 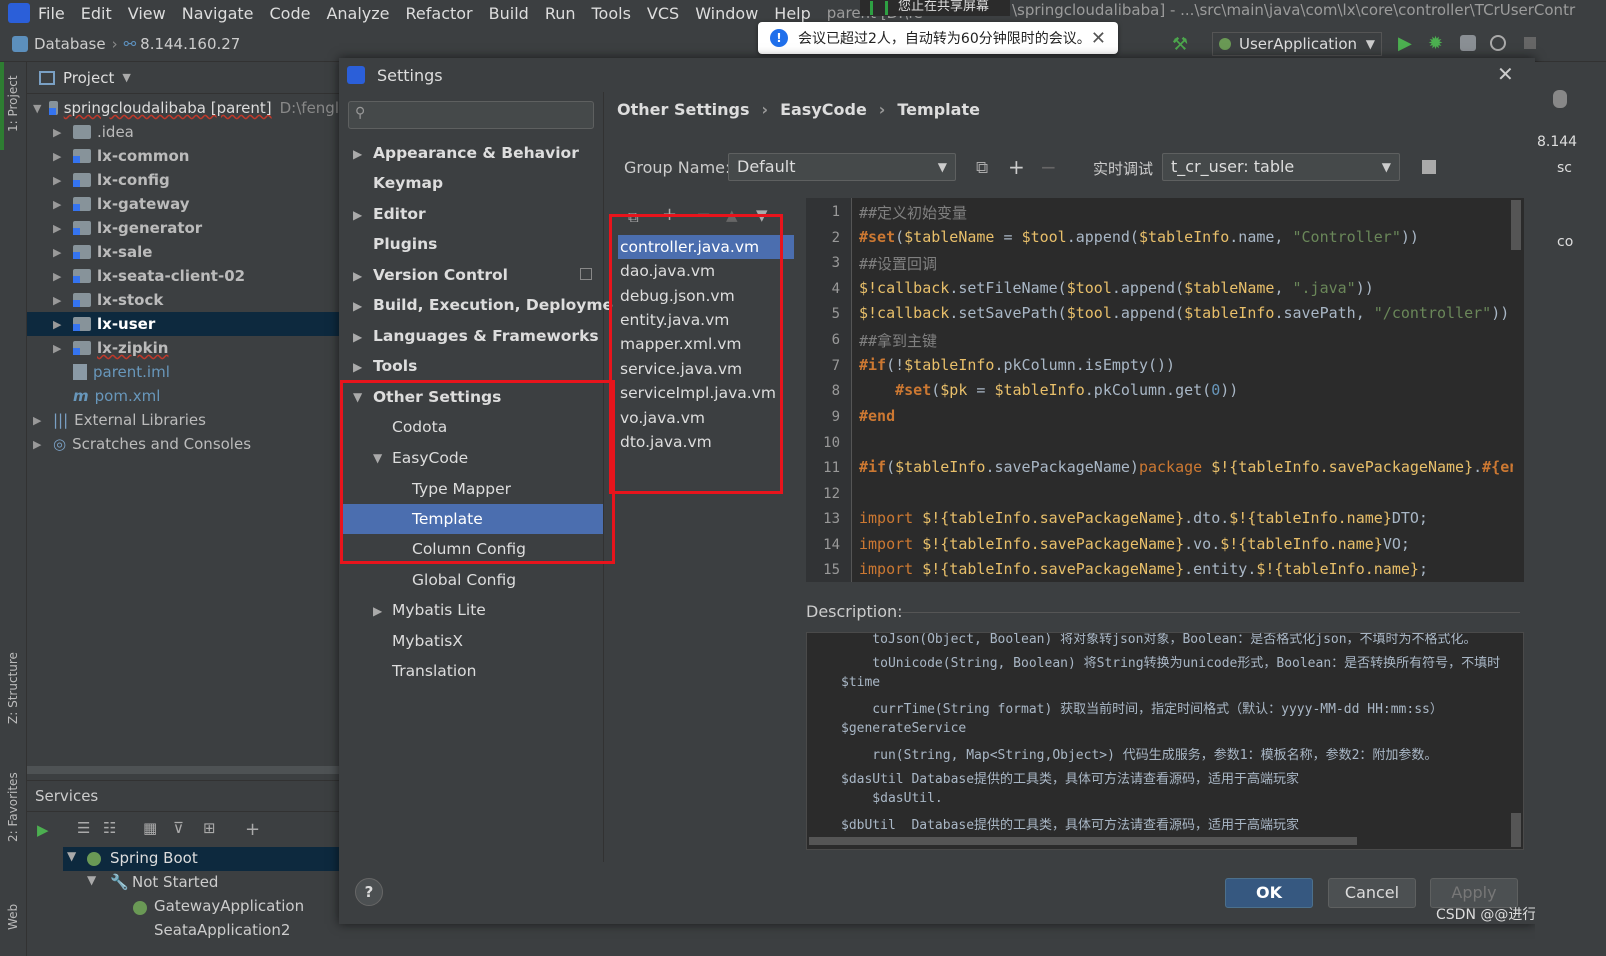 What do you see at coordinates (792, 13) in the screenshot?
I see `menu-help: Help` at bounding box center [792, 13].